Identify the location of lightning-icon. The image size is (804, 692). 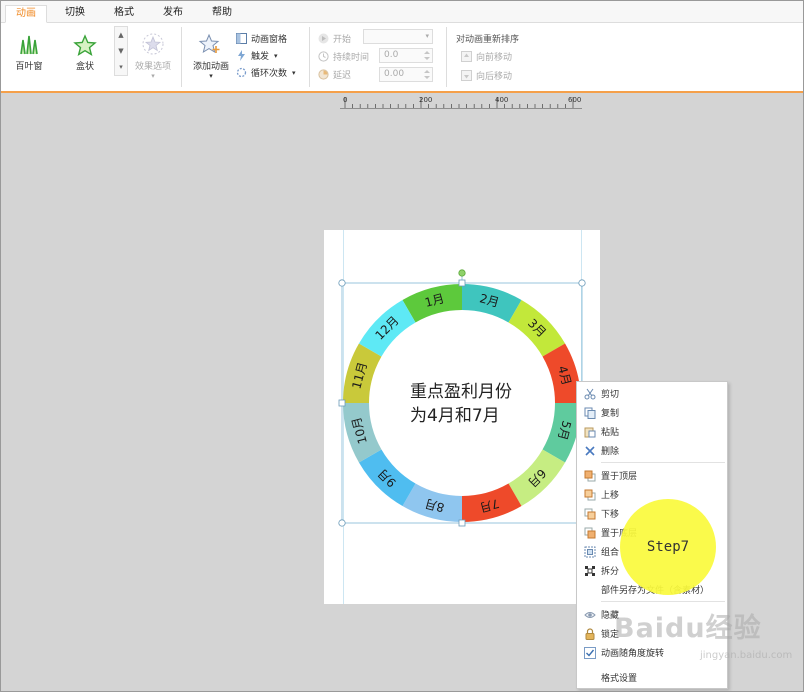
(241, 55).